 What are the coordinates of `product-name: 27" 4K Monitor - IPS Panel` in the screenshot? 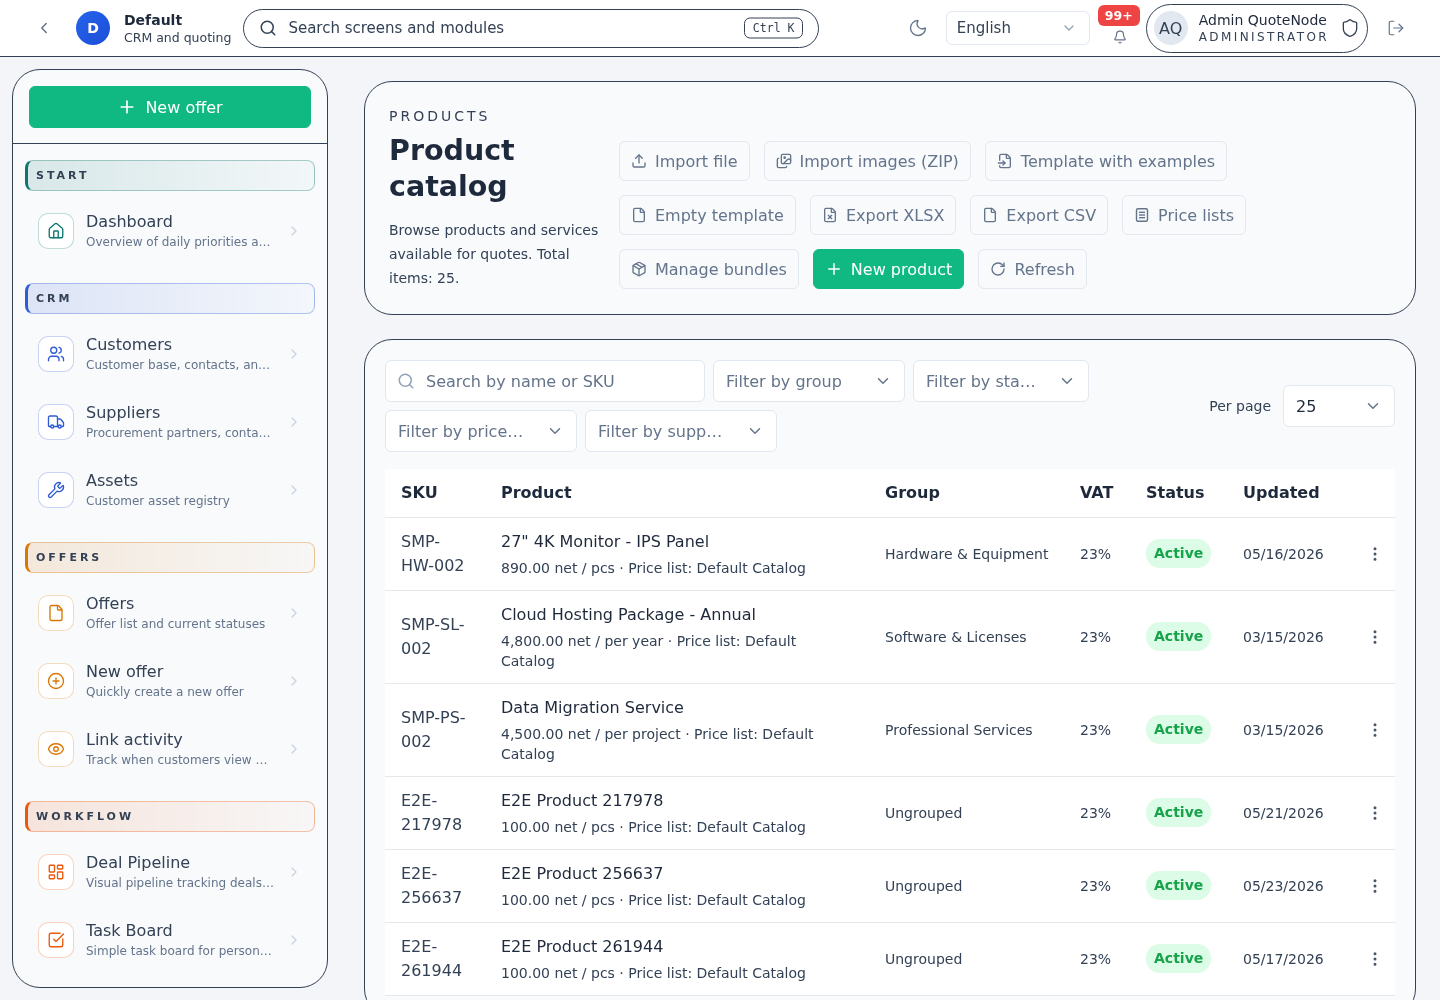 It's located at (606, 541).